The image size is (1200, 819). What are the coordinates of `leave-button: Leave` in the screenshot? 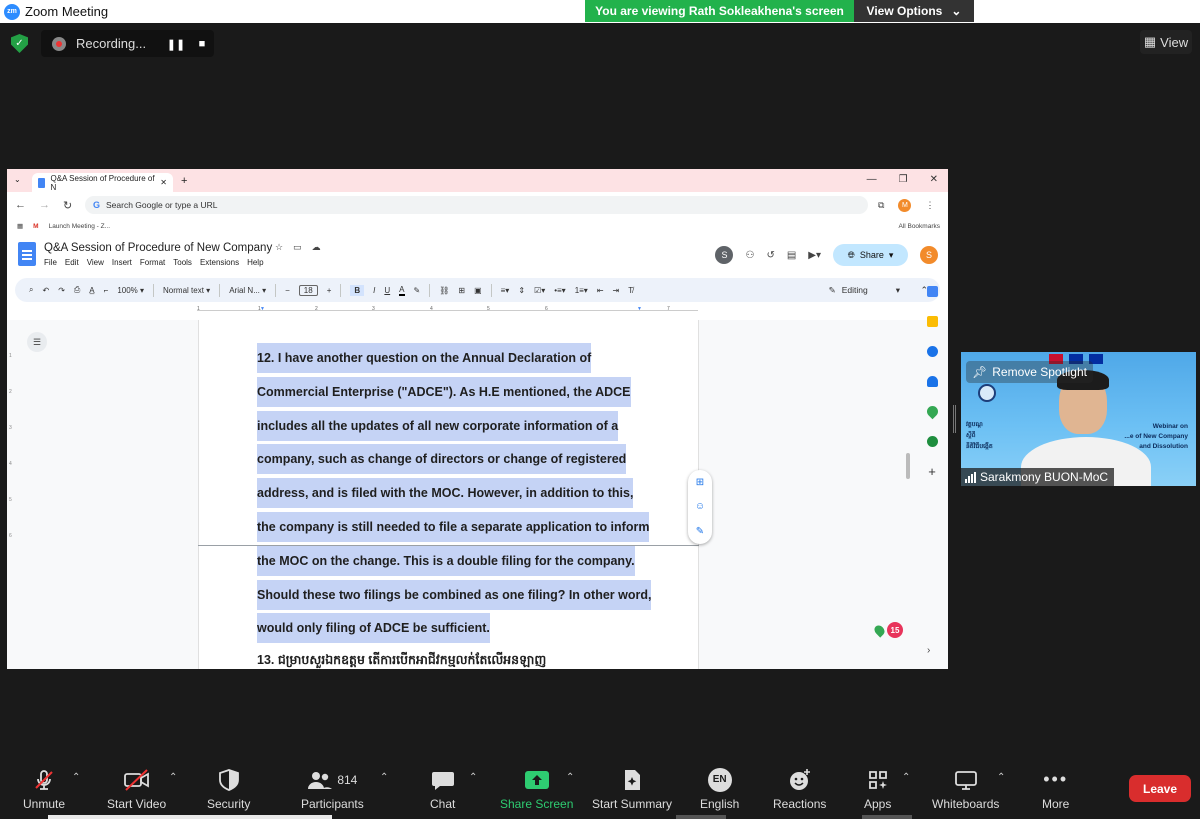 It's located at (1160, 788).